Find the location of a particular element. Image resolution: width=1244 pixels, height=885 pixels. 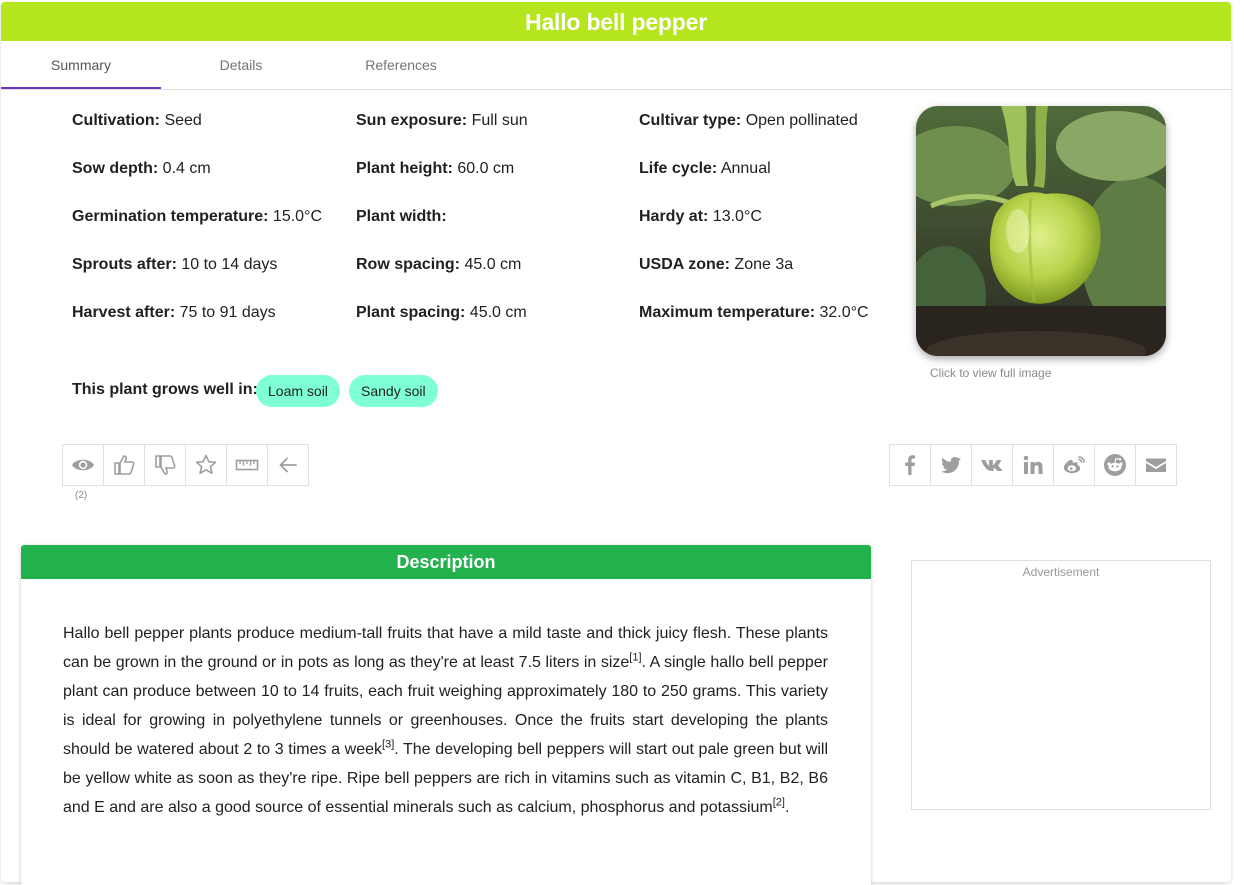

share-linkedin-button is located at coordinates (1033, 465).